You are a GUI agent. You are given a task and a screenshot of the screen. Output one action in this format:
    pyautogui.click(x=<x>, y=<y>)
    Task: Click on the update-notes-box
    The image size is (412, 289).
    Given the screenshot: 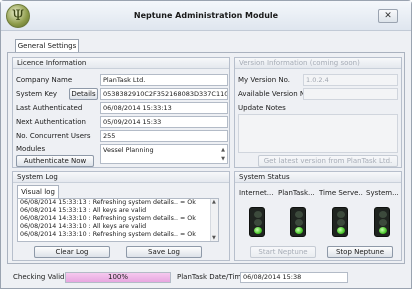 What is the action you would take?
    pyautogui.click(x=318, y=133)
    